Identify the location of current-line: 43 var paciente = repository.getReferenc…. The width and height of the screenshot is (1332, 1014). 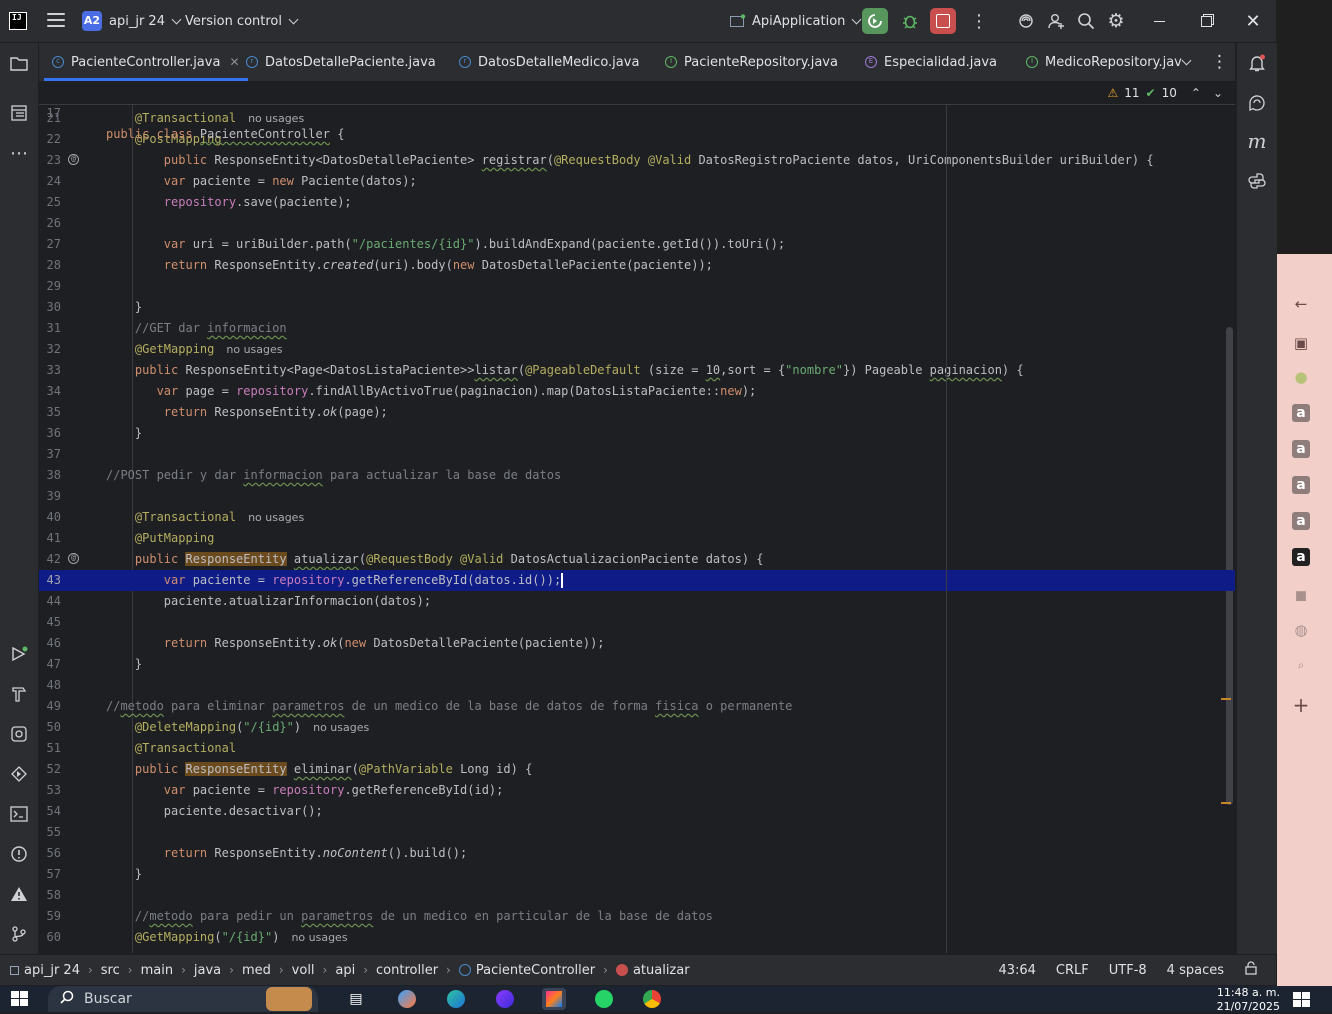
(637, 580).